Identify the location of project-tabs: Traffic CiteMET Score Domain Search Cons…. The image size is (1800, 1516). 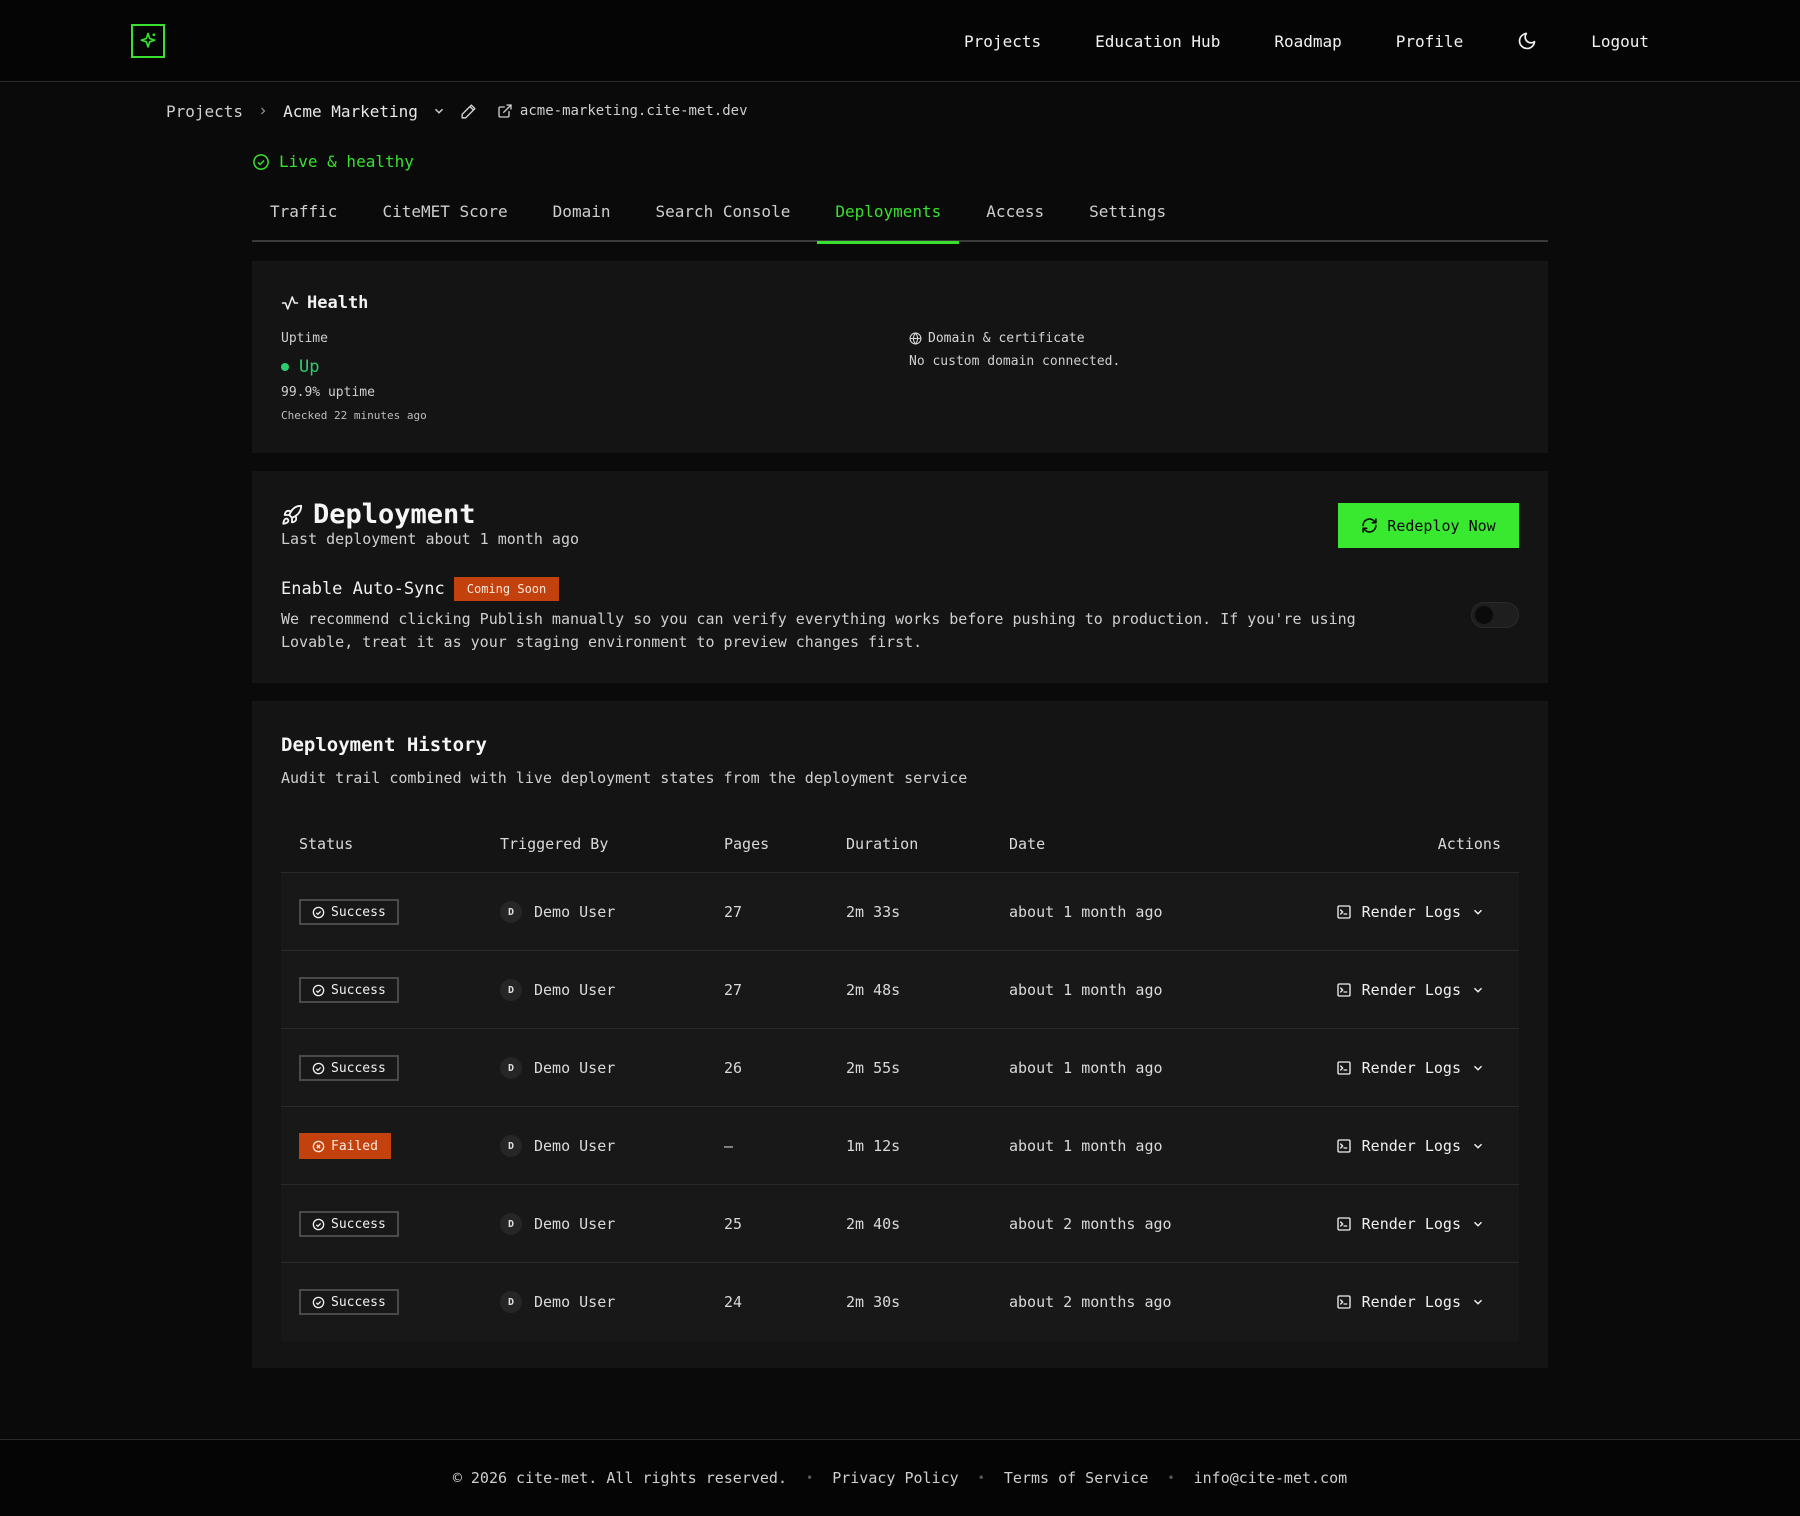
(900, 220).